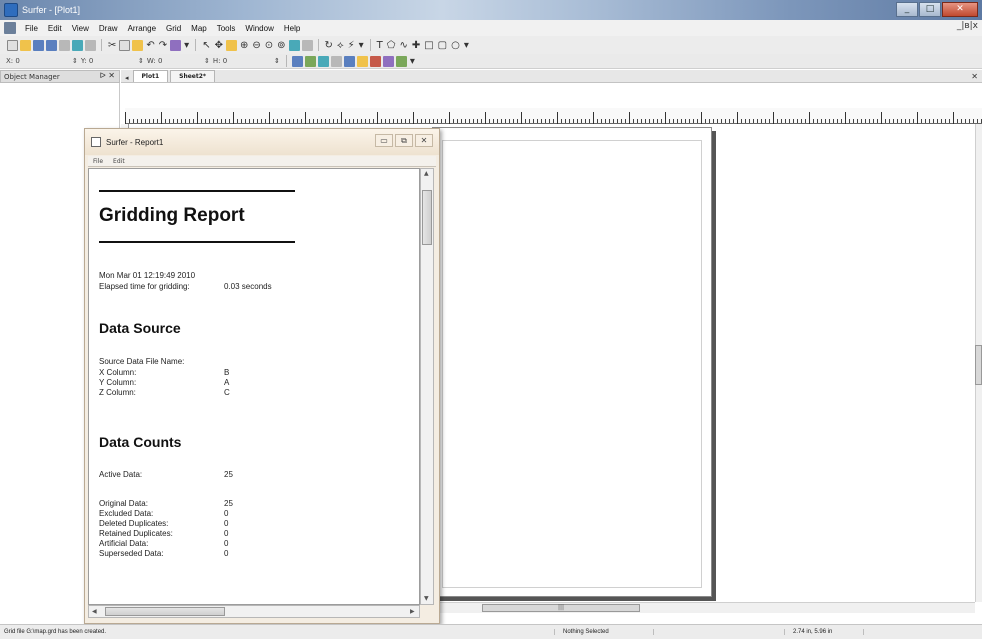 This screenshot has width=982, height=639. I want to click on mdi-window-controls: _|ʙ|x, so click(967, 26).